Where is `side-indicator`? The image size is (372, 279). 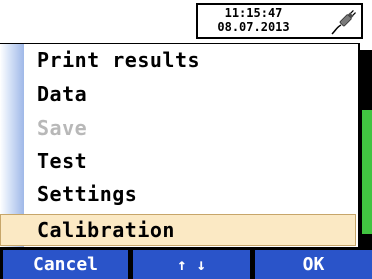
side-indicator is located at coordinates (367, 172).